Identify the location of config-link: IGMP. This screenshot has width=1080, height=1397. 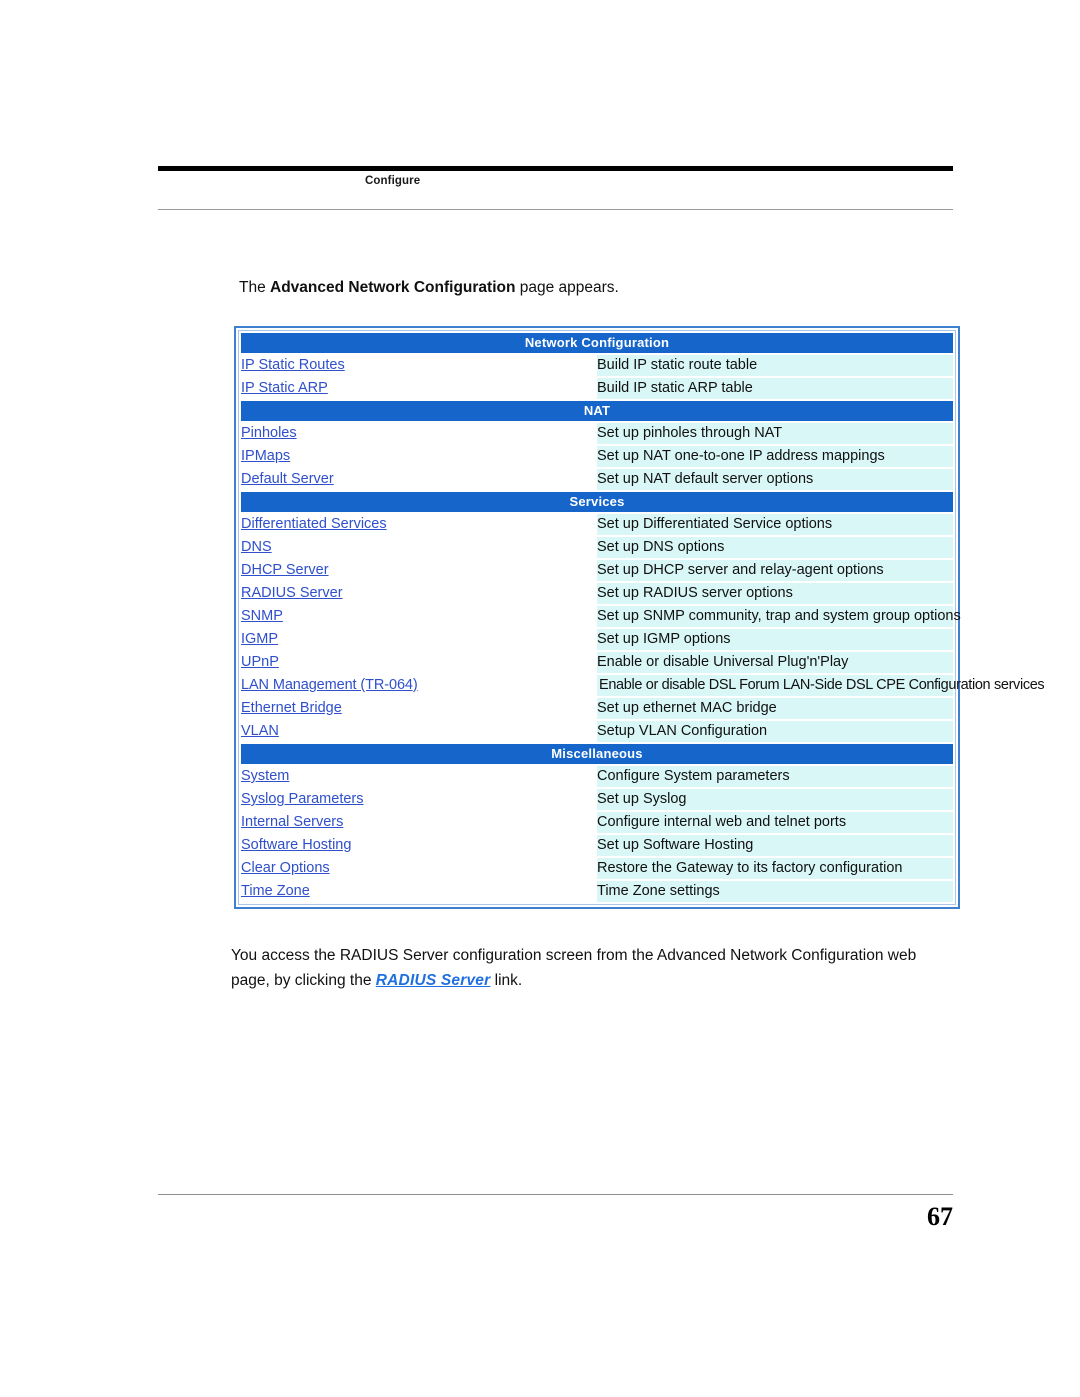
(259, 639).